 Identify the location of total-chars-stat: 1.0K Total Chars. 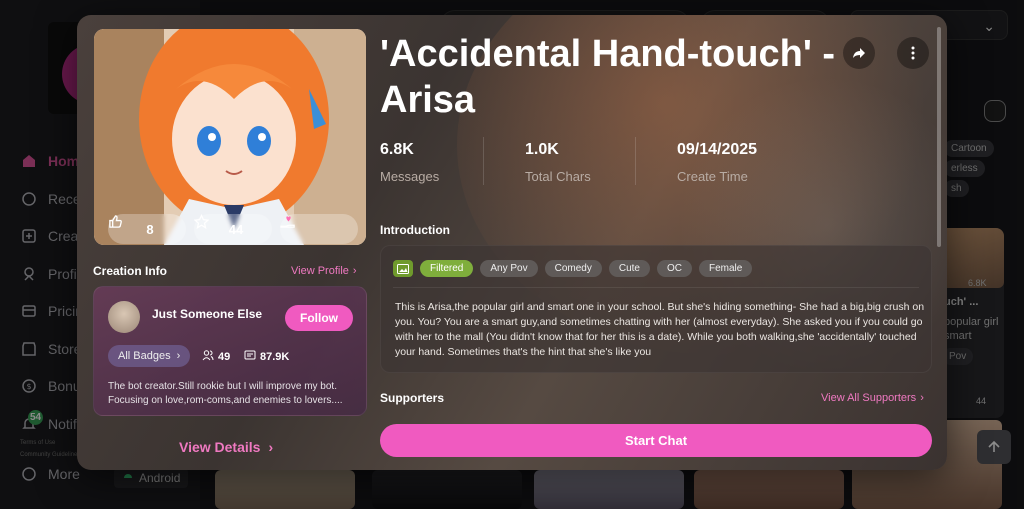
(558, 162).